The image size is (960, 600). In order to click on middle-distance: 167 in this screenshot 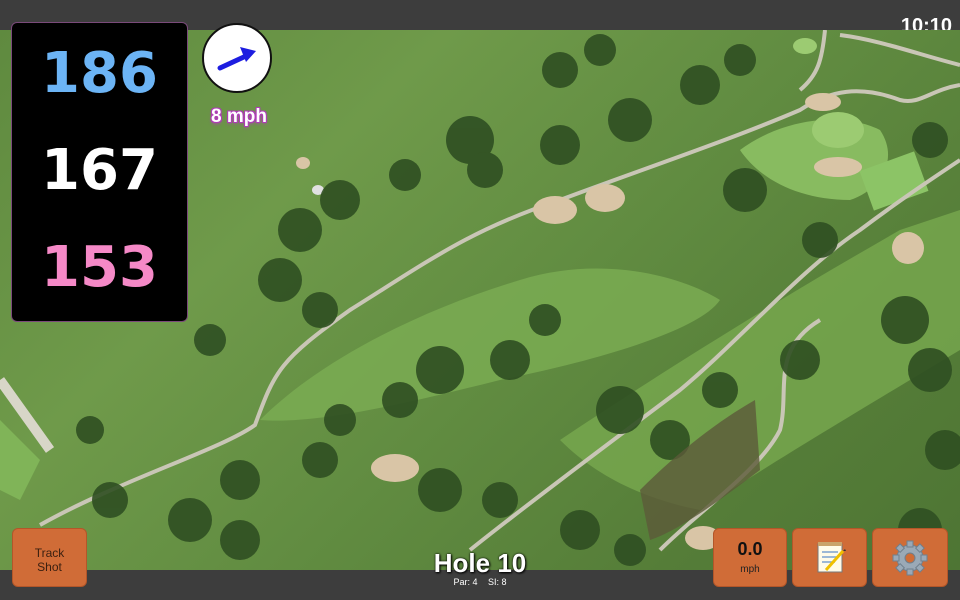, I will do `click(99, 170)`.